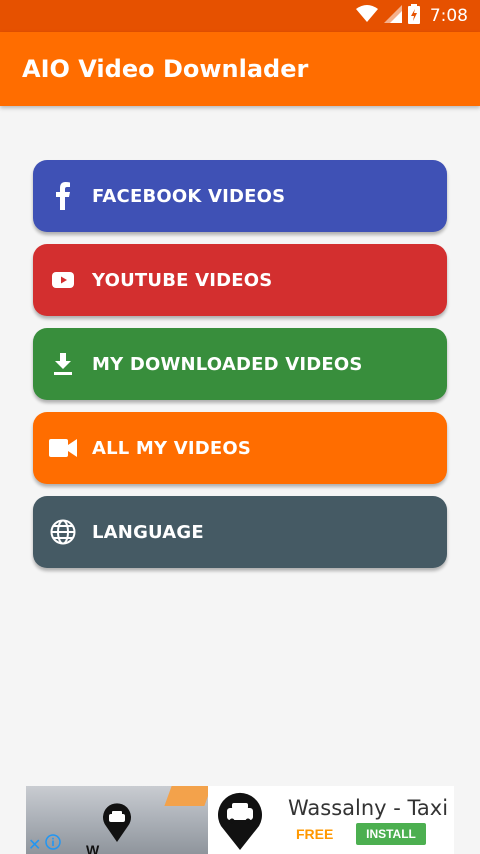  I want to click on status-time: 7:08, so click(448, 16).